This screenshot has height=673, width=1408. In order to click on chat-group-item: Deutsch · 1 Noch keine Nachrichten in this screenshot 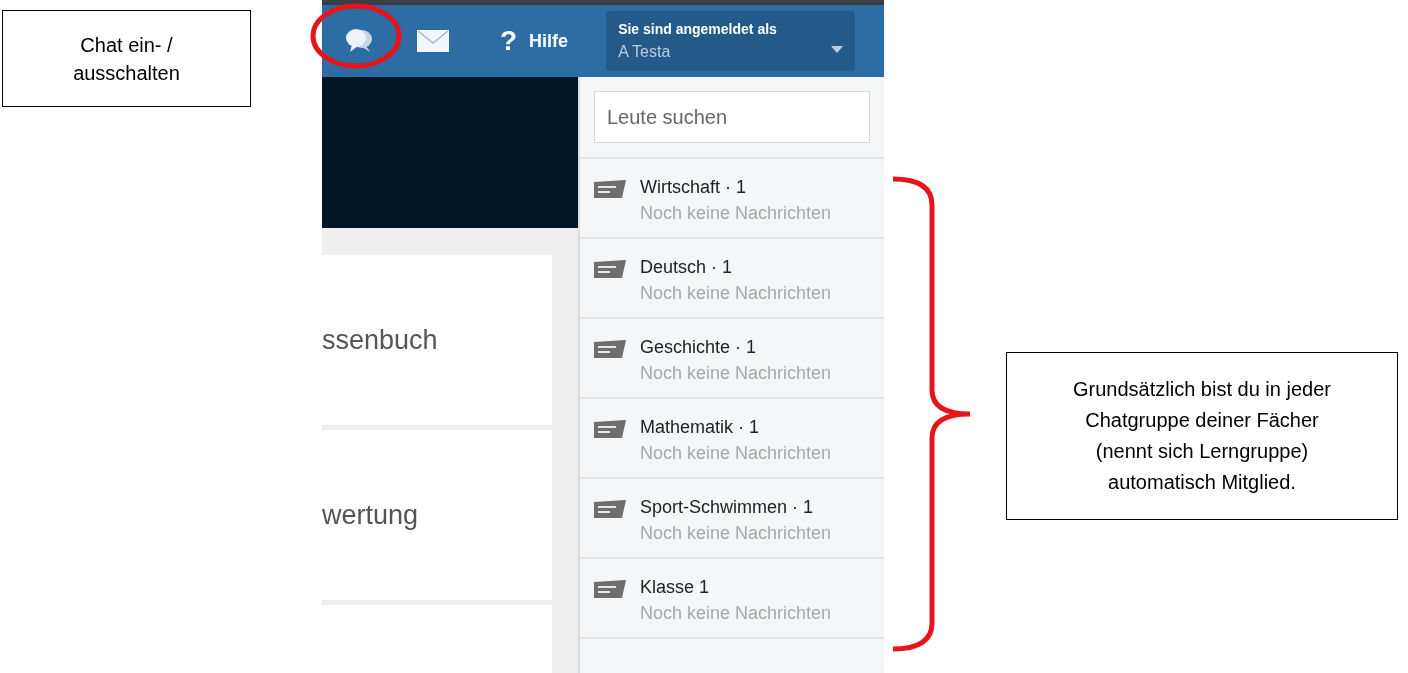, I will do `click(732, 279)`.